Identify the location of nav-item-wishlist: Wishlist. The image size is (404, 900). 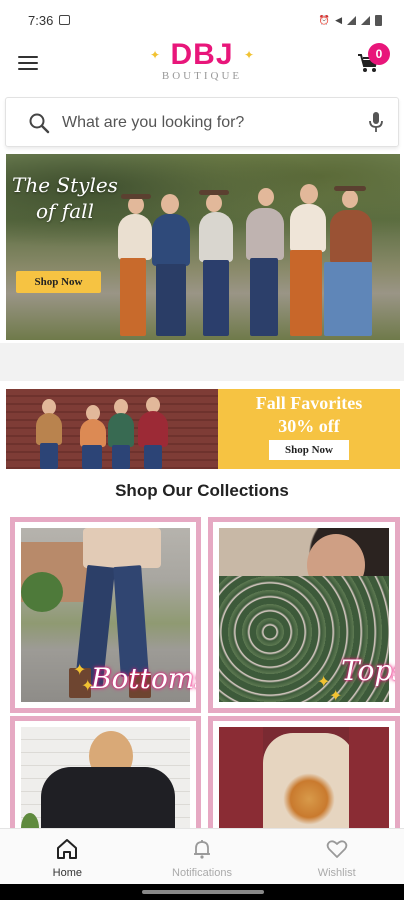
(336, 856).